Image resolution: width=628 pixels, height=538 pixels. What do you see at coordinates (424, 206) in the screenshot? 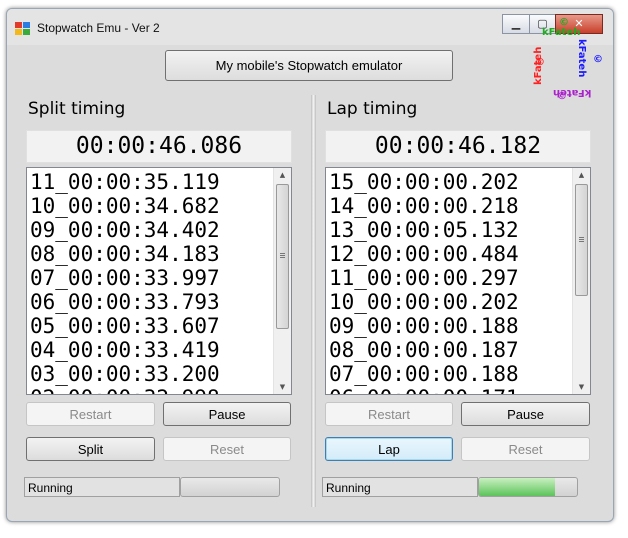
I see `list-item: 14_00:00:00.218` at bounding box center [424, 206].